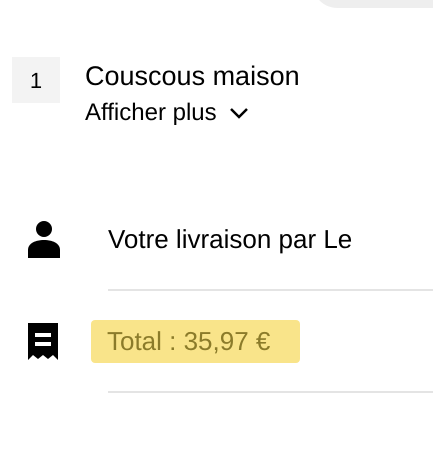 This screenshot has height=464, width=433. Describe the element at coordinates (43, 341) in the screenshot. I see `receipt-icon` at that location.